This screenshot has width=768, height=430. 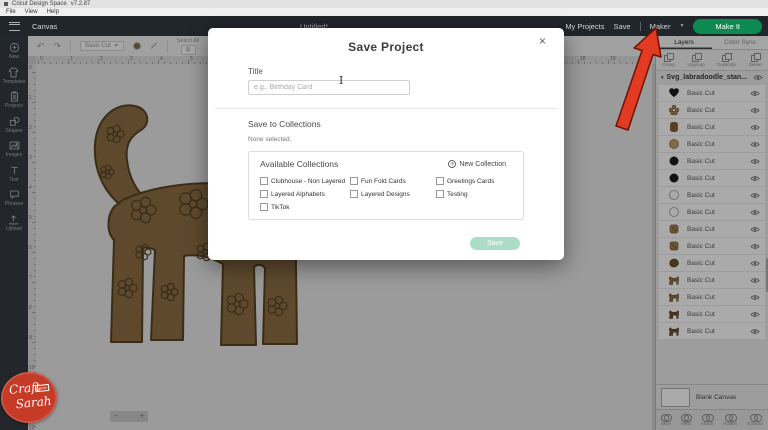 I want to click on collection-label: Fun Fold Cards, so click(x=383, y=181).